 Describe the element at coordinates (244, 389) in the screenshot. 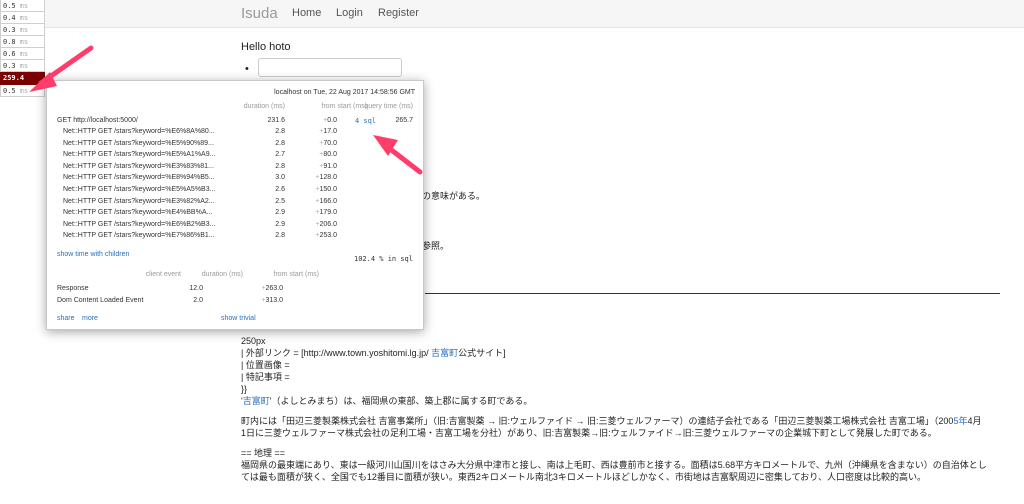

I see `content-line: }}` at that location.